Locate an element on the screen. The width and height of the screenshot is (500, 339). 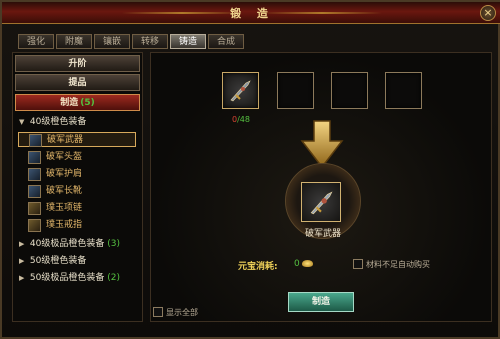
close-button: × is located at coordinates (488, 13).